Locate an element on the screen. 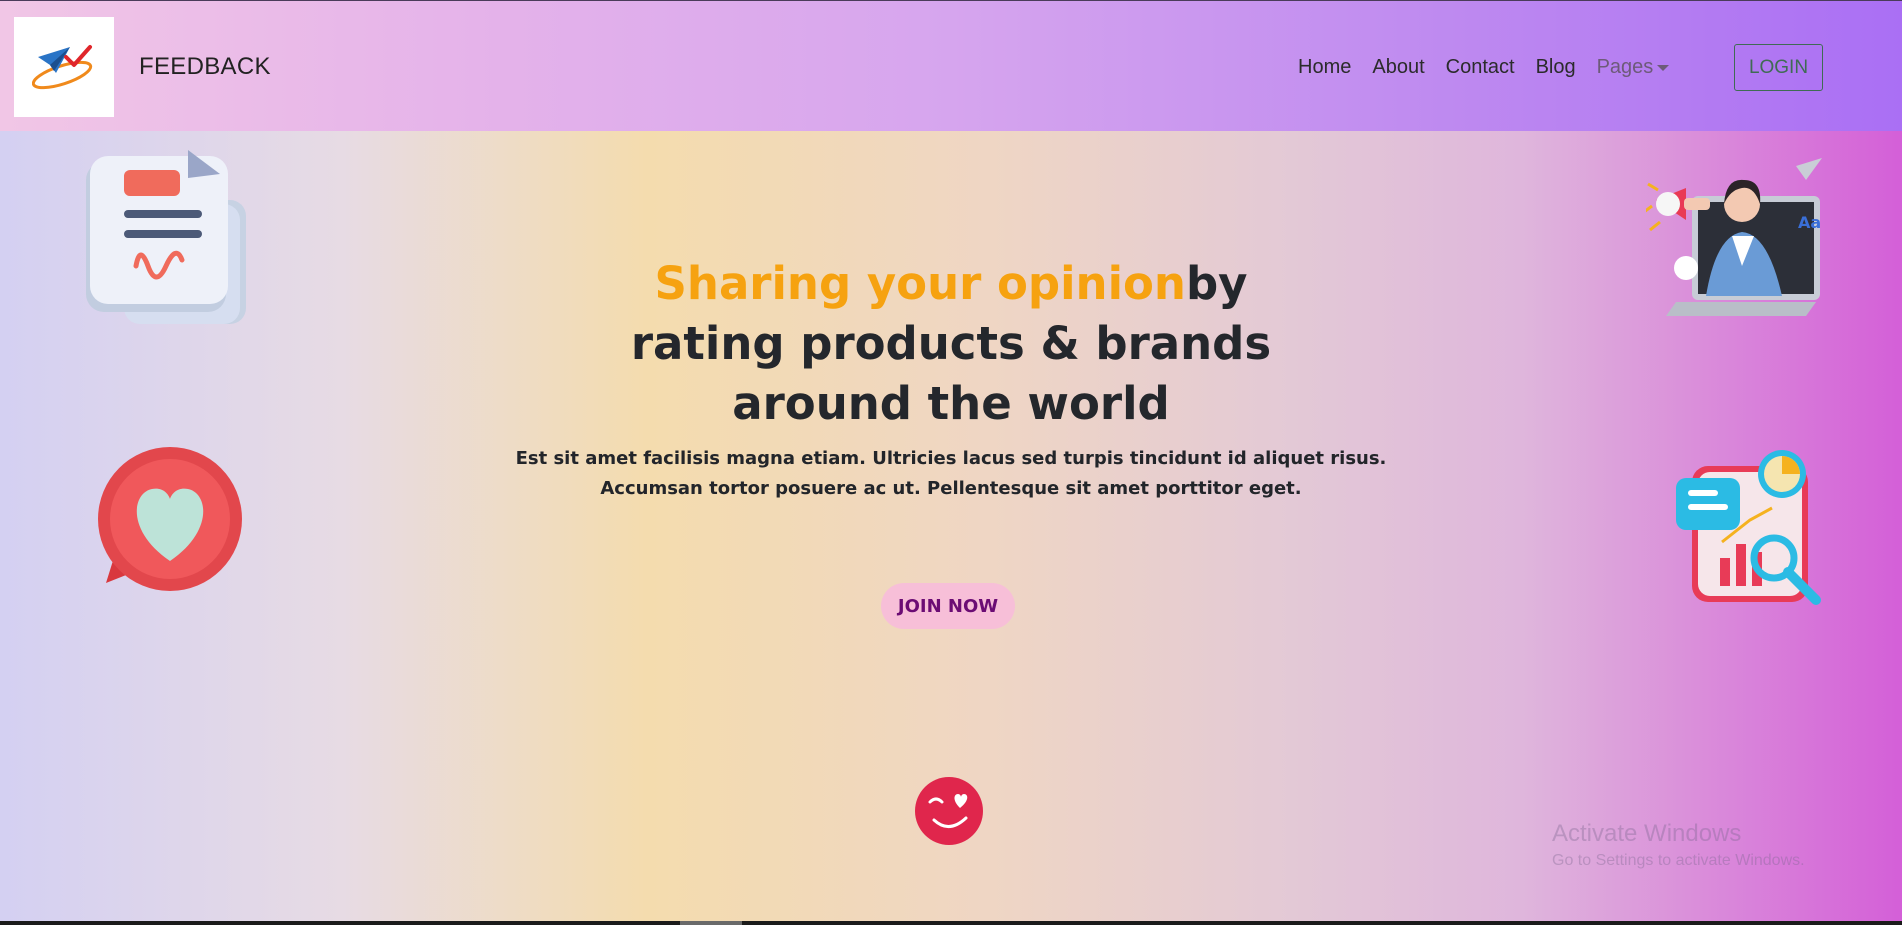 This screenshot has width=1902, height=925. caret-down-icon is located at coordinates (1663, 67).